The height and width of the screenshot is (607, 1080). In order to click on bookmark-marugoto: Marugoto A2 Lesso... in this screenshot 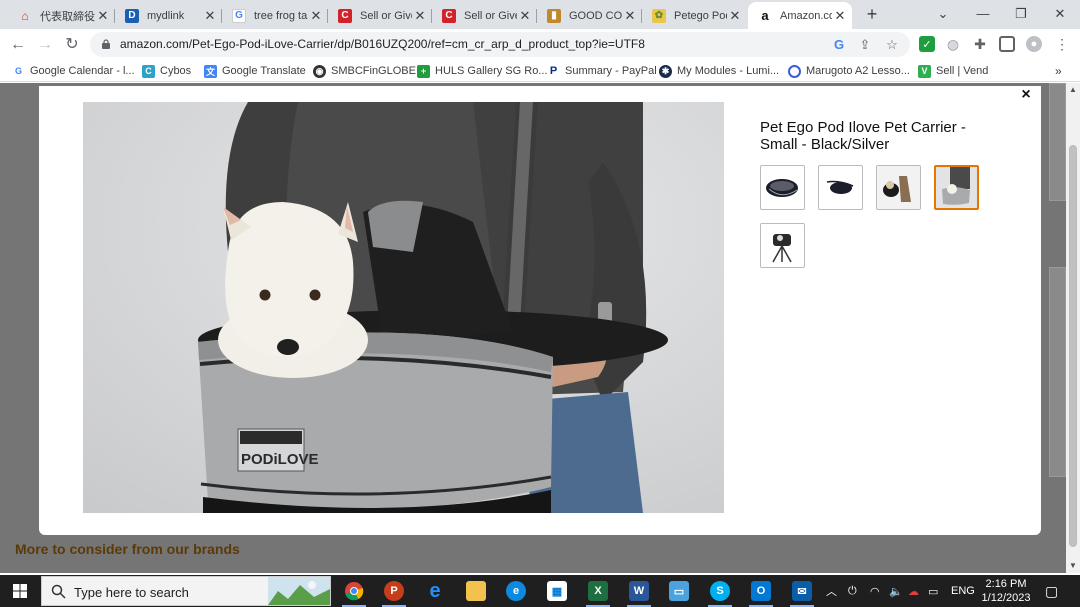, I will do `click(849, 71)`.